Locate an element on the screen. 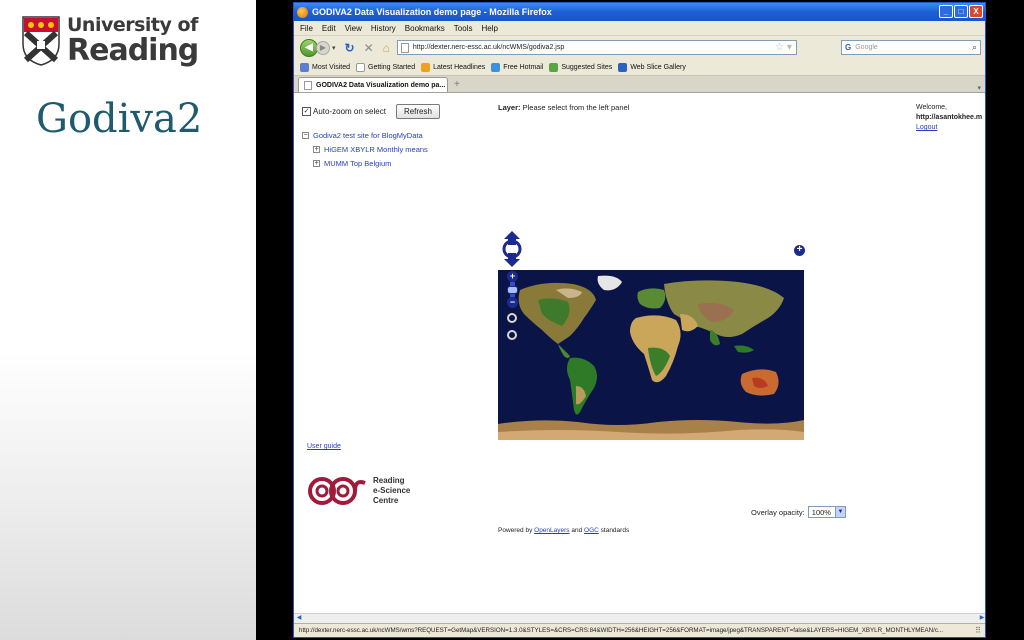  tree-root: − Godiva2 test site for BlogMyData is located at coordinates (365, 135).